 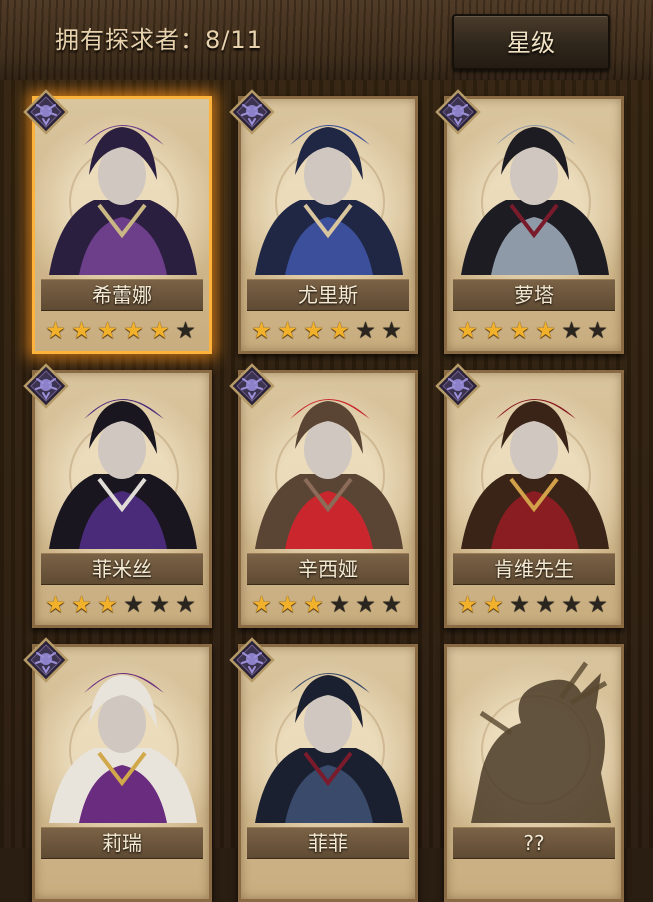 I want to click on seeker-name: 辛西娅, so click(x=328, y=569).